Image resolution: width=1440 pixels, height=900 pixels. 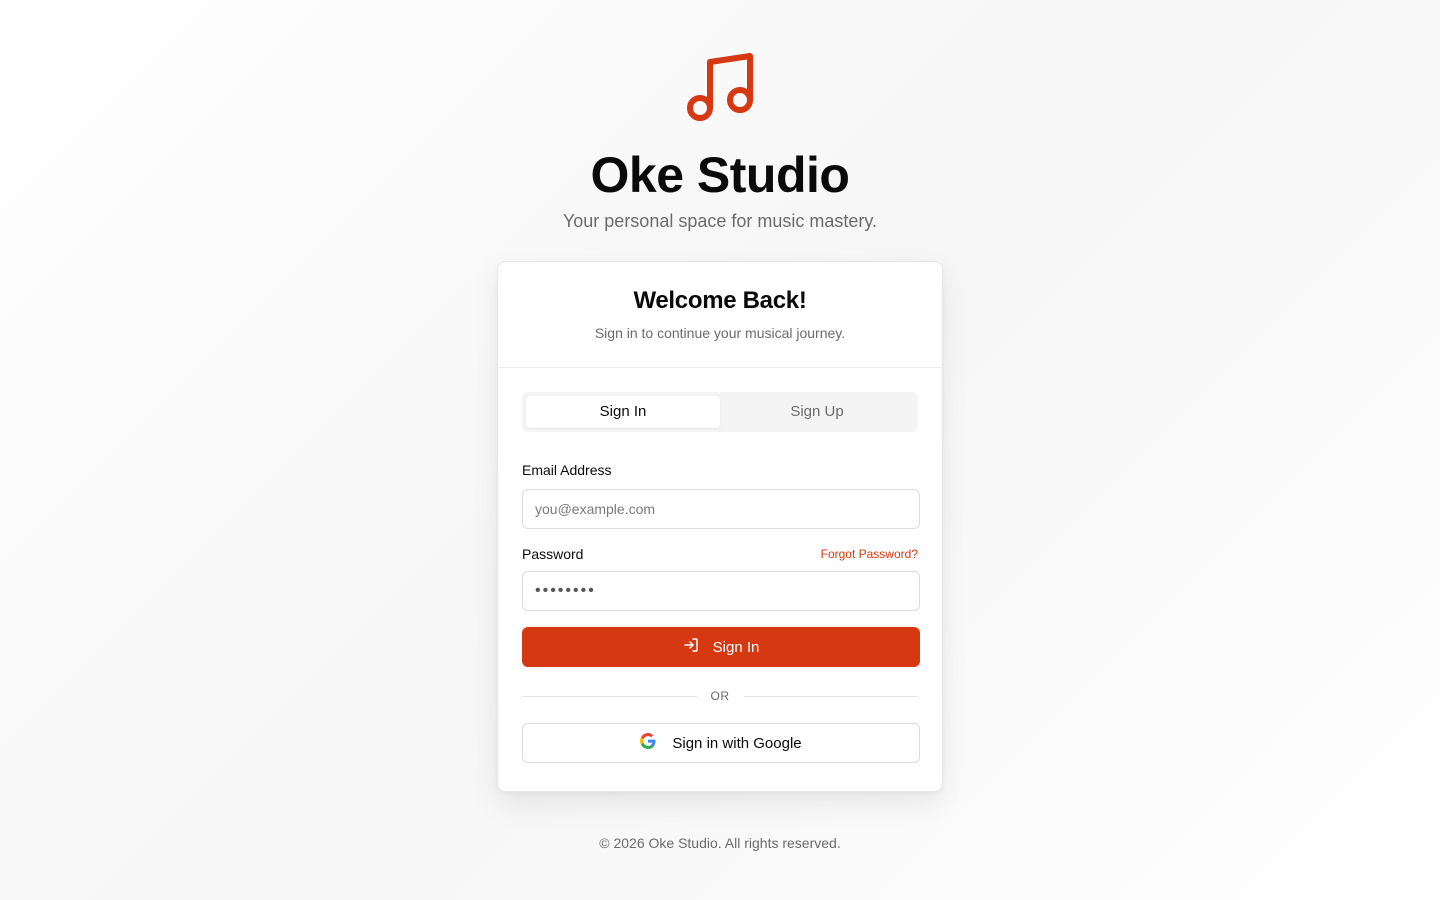 What do you see at coordinates (720, 88) in the screenshot?
I see `music-note-icon` at bounding box center [720, 88].